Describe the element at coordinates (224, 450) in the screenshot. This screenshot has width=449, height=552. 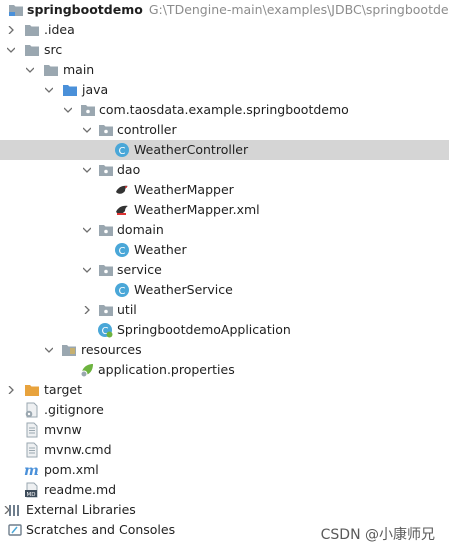
I see `tree-row-mvnw-cmd: mvnw.cmd` at that location.